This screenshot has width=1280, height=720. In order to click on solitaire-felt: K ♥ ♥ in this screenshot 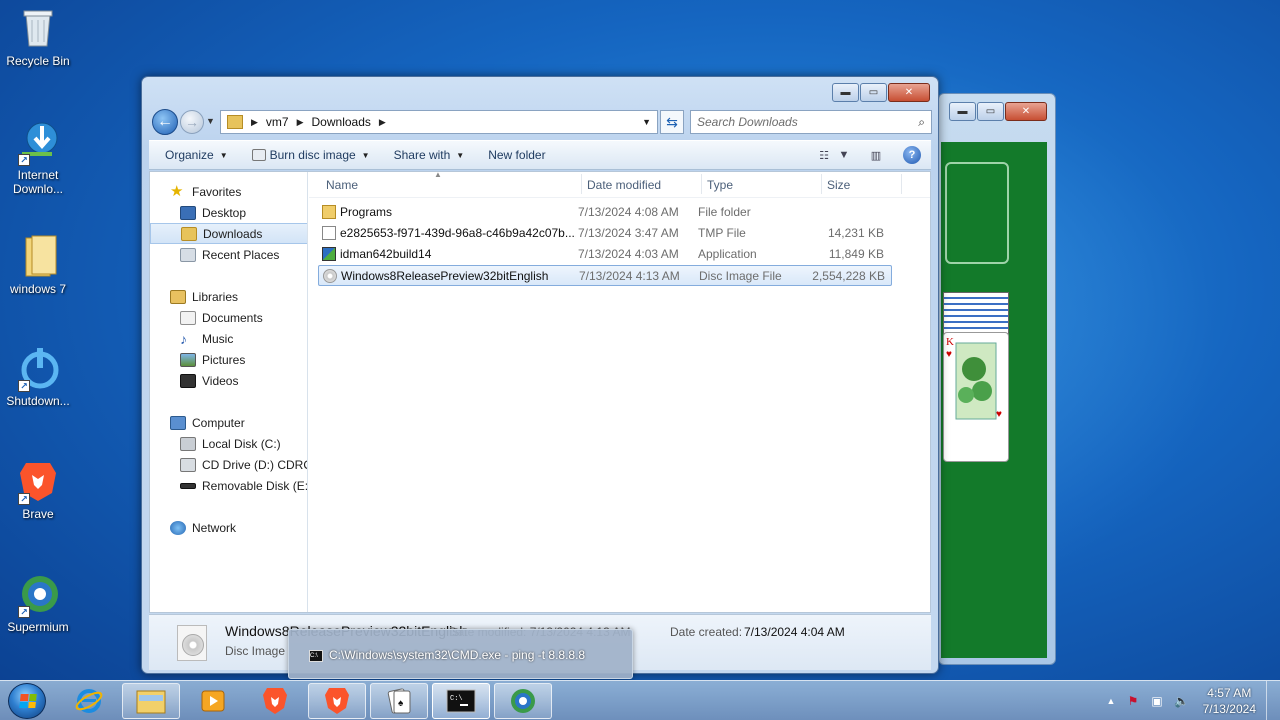, I will do `click(994, 400)`.